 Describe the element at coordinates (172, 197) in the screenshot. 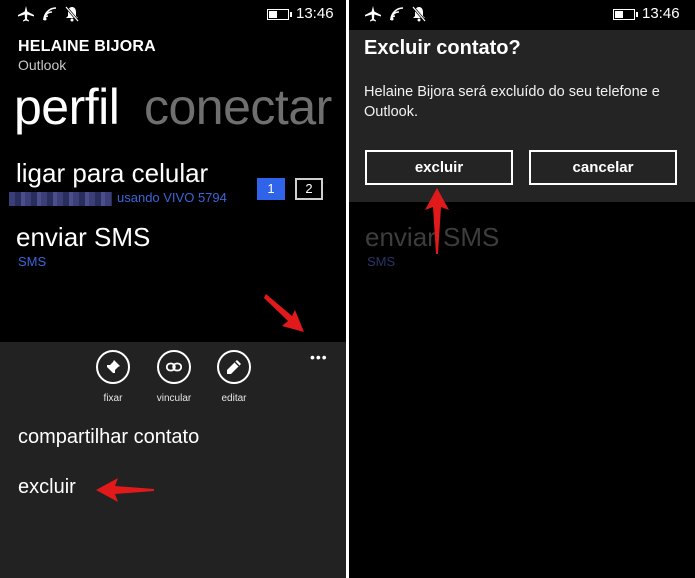

I see `call-carrier-label: usando VIVO 5794` at that location.